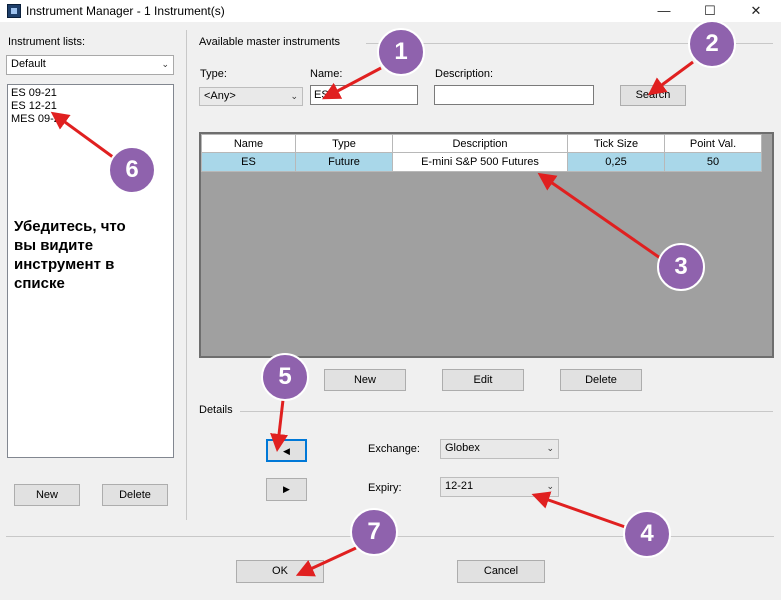 The width and height of the screenshot is (781, 600). I want to click on annotation-badge-4: 4, so click(647, 534).